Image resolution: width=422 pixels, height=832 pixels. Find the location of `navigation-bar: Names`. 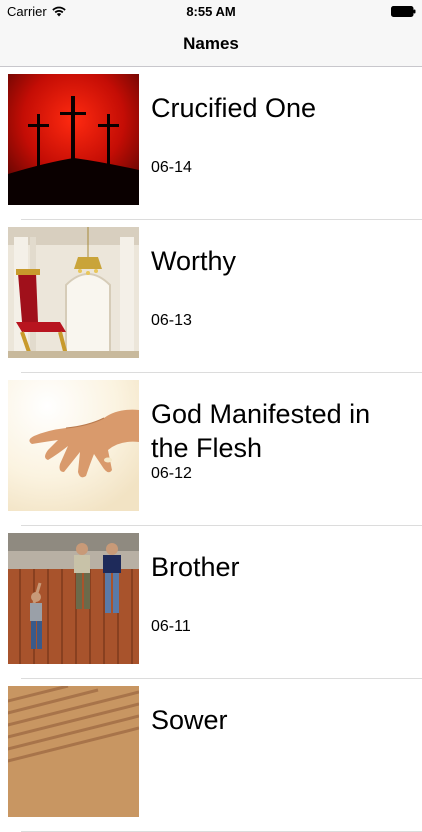

navigation-bar: Names is located at coordinates (211, 45).